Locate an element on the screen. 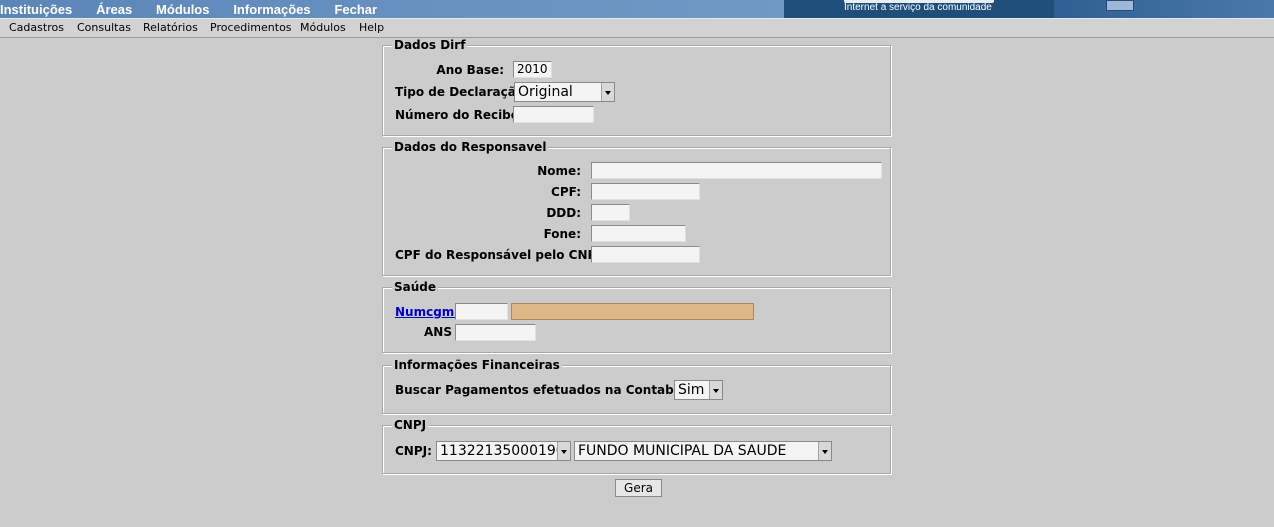 This screenshot has width=1274, height=527. menu-consultas: Consultas is located at coordinates (104, 28).